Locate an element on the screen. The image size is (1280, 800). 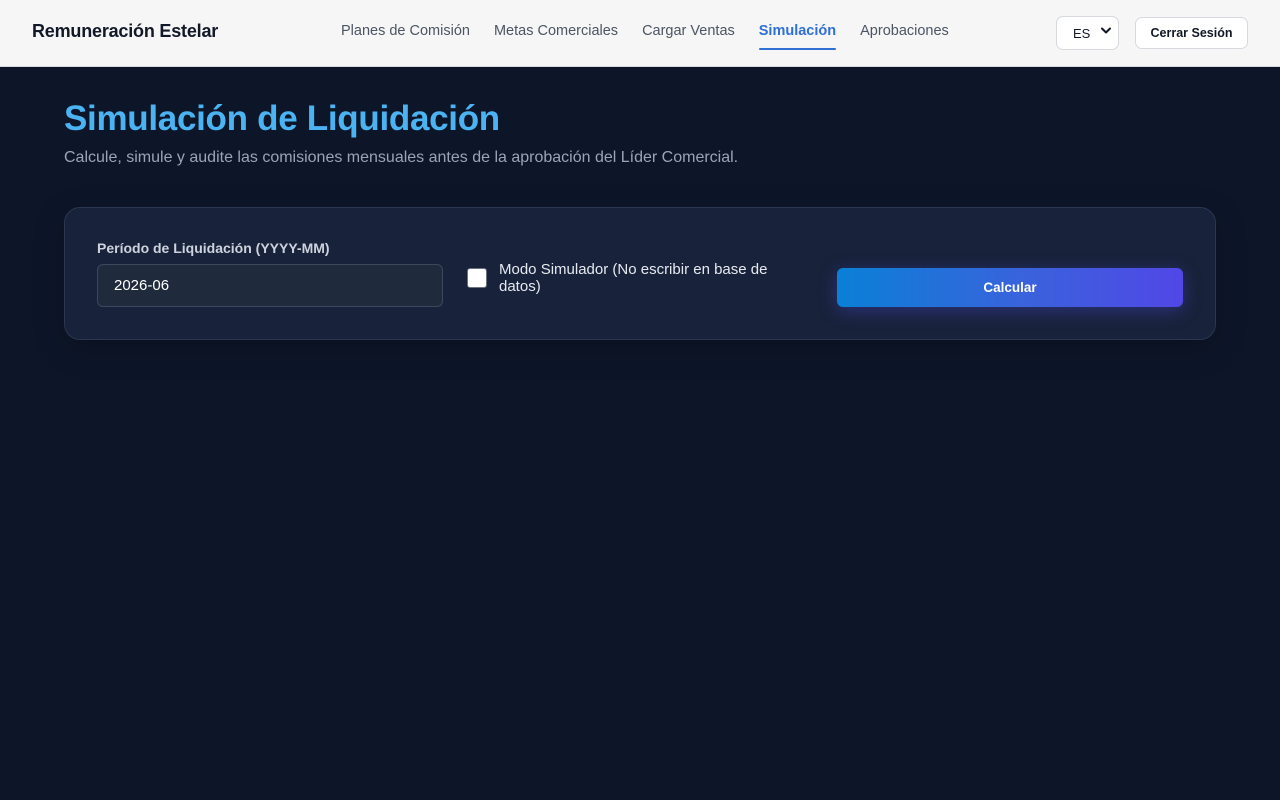
nav-item-aprobaciones: Aprobaciones is located at coordinates (904, 25).